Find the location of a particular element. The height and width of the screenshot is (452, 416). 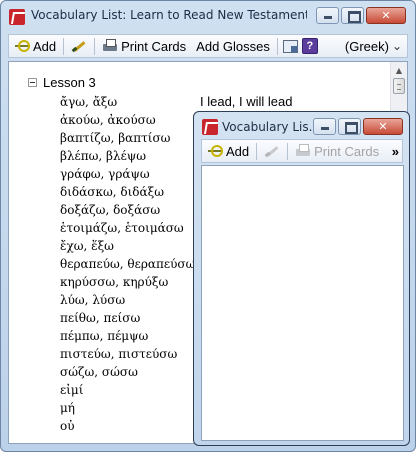

vocabulary-word-item: γράφω, γράψω is located at coordinates (127, 174).